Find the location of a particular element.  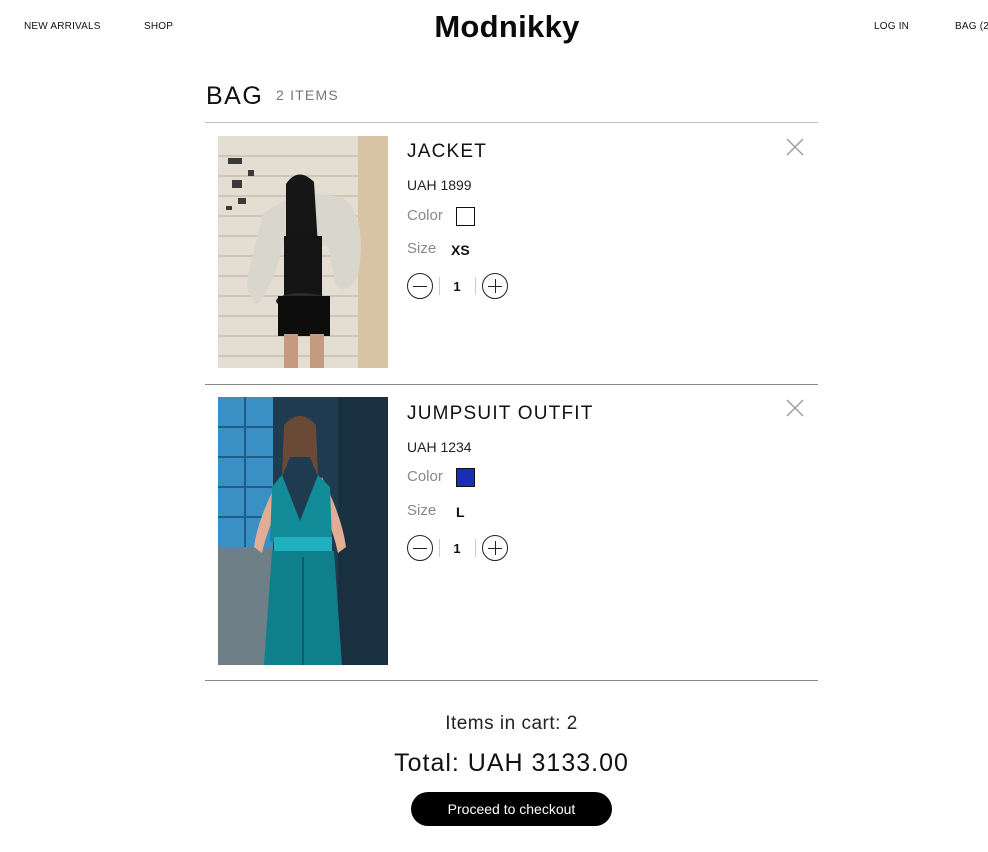

page-title: BAG is located at coordinates (235, 96).